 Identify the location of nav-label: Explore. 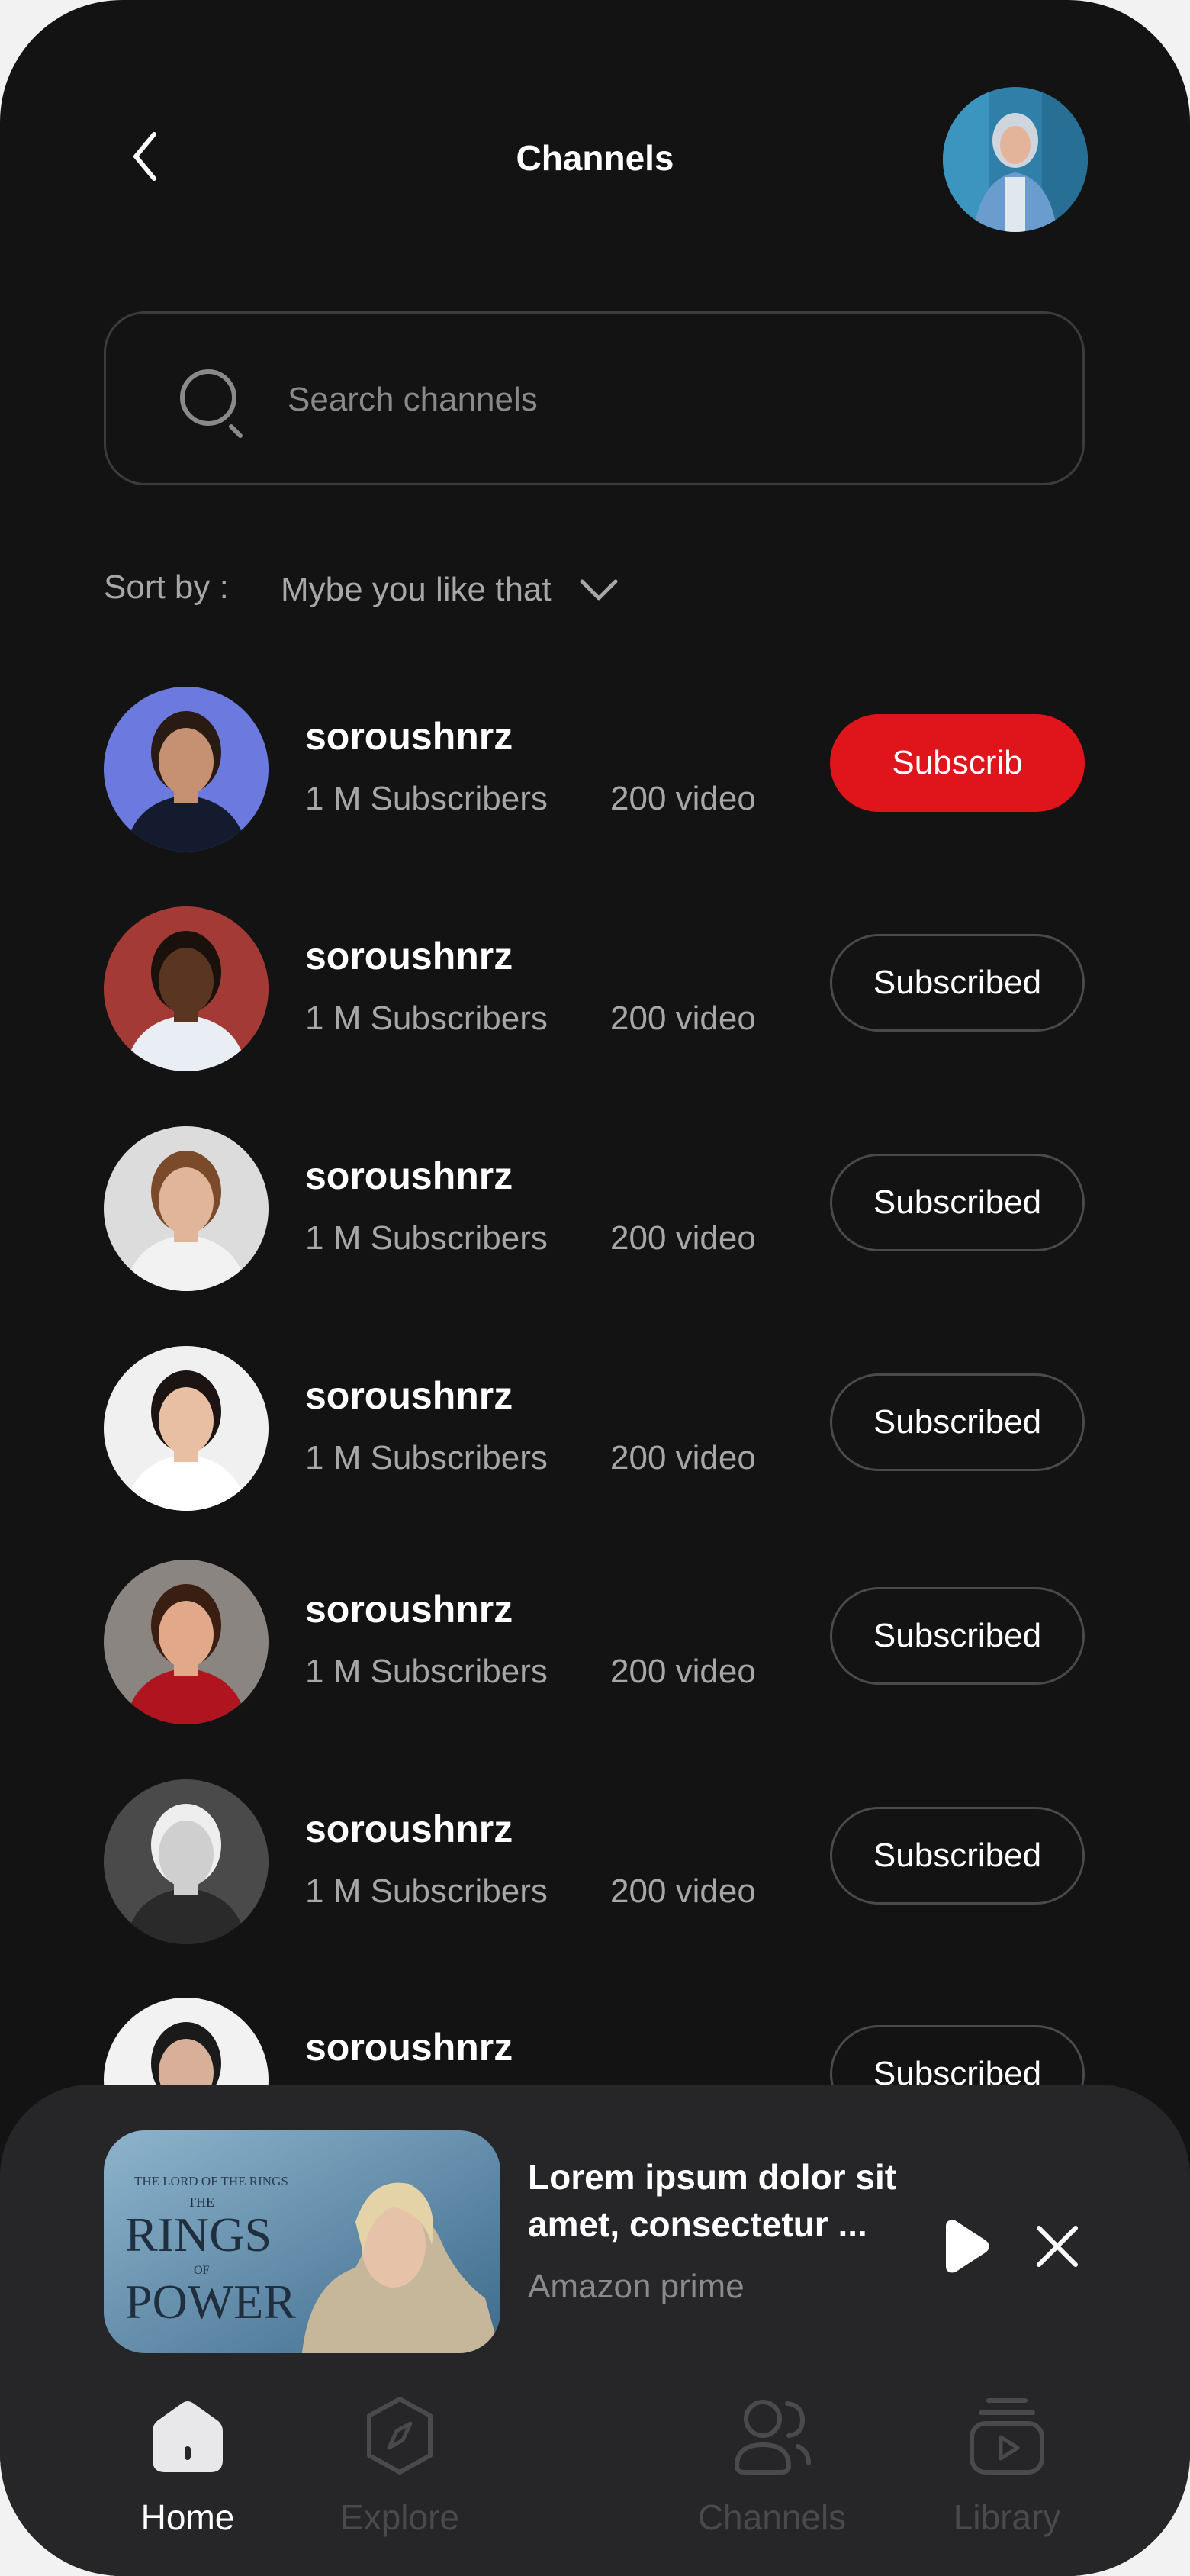
(399, 2517).